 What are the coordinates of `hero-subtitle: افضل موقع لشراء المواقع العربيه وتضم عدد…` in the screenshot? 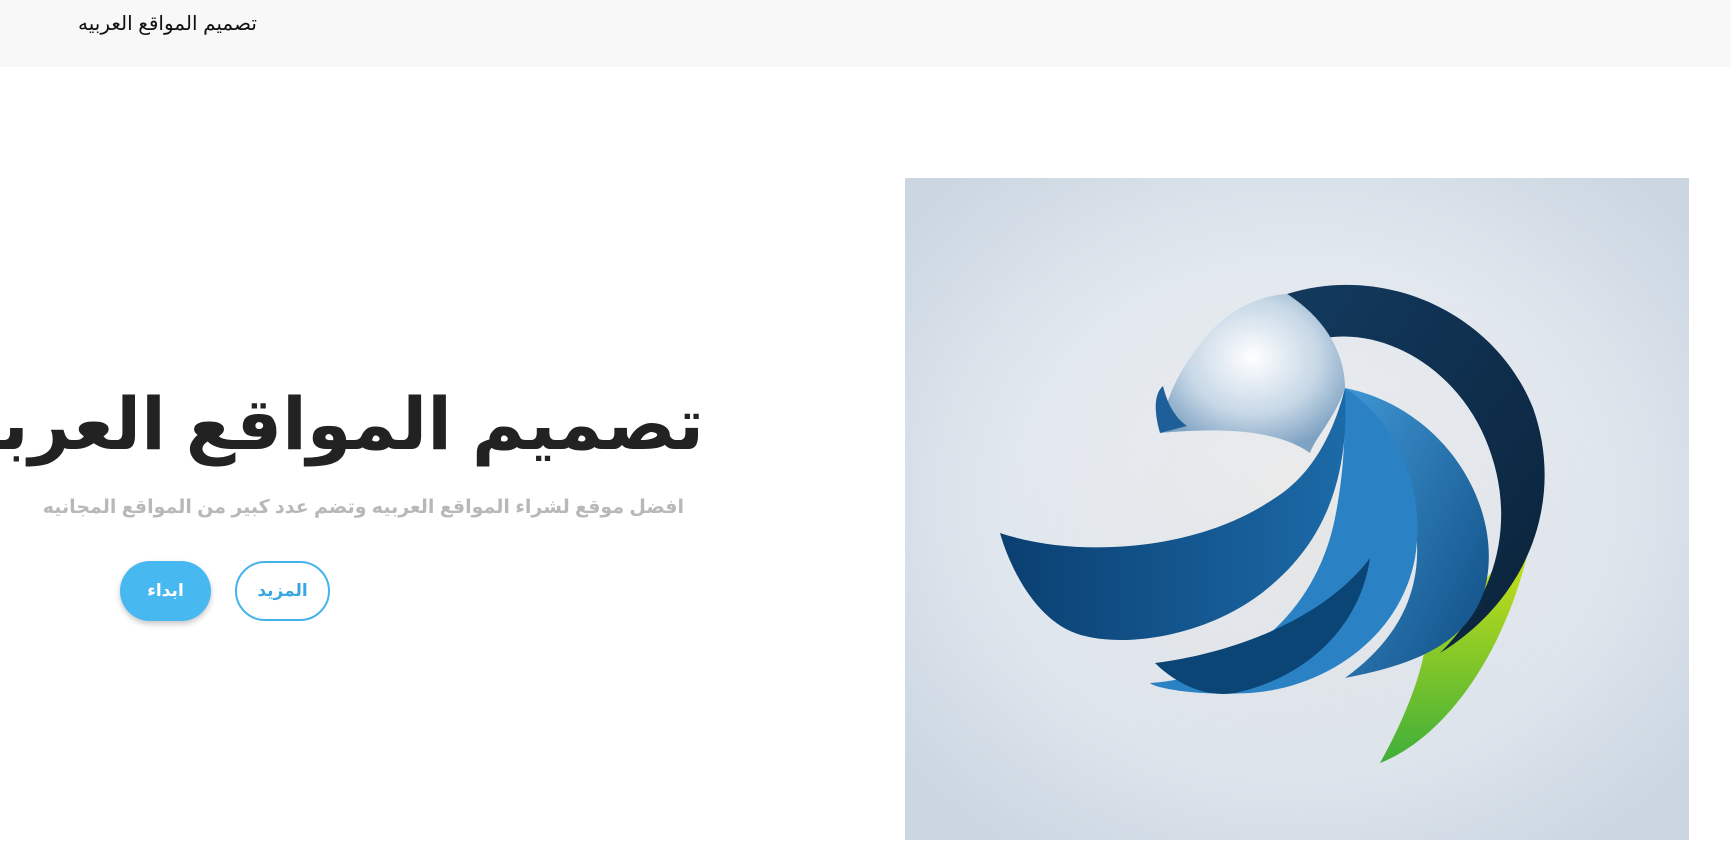 It's located at (363, 507).